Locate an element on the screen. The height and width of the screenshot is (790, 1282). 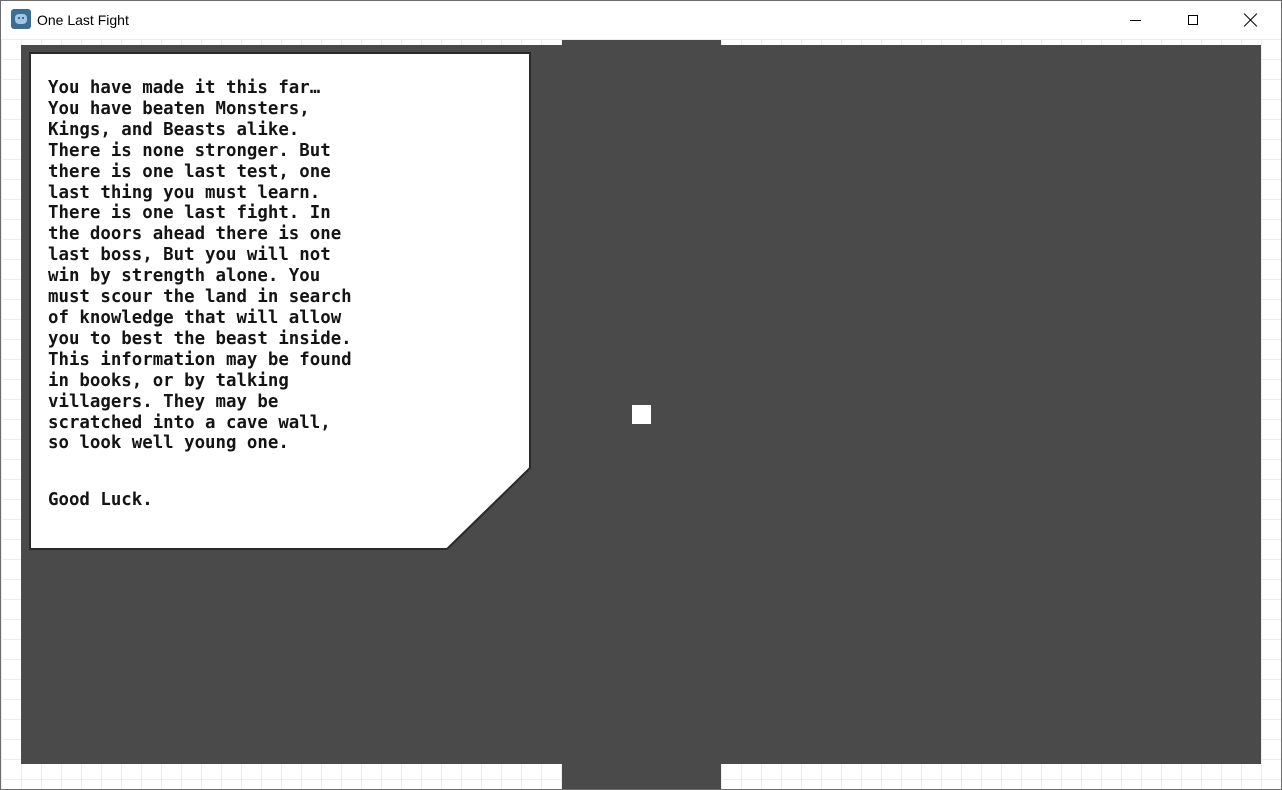
window-title: One Last Fight is located at coordinates (83, 20).